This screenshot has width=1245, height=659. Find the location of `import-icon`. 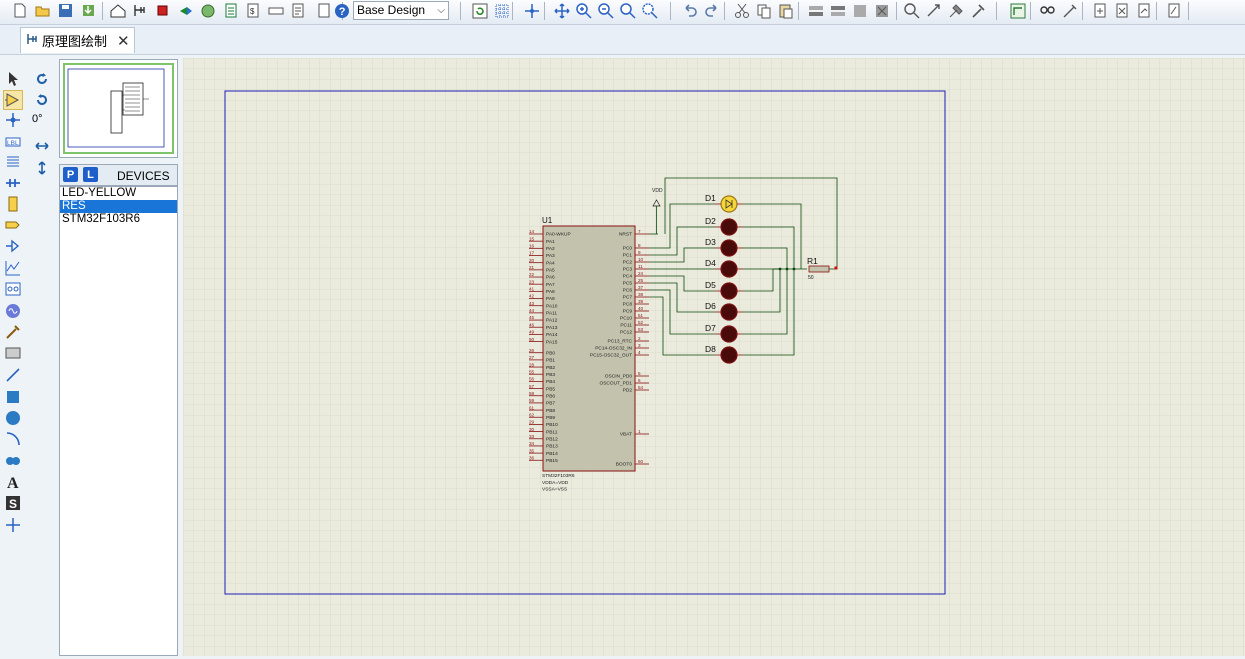

import-icon is located at coordinates (89, 11).